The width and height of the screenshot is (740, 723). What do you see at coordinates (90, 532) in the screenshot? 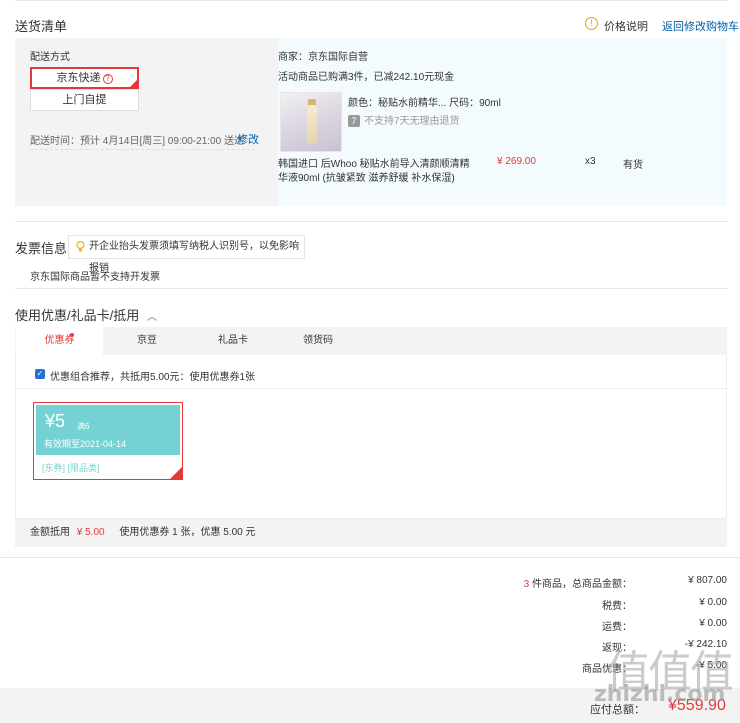
I see `coupon-summary-amount: ¥ 5.00` at bounding box center [90, 532].